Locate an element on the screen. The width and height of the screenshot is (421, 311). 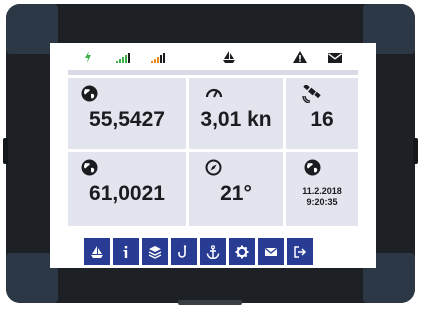
nav-anchor-button is located at coordinates (213, 251).